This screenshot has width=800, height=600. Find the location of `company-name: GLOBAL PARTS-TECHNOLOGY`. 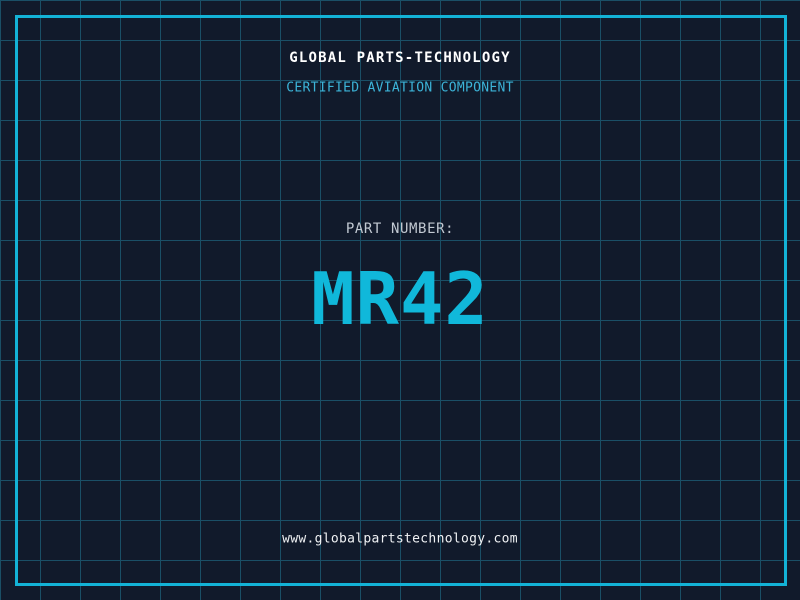

company-name: GLOBAL PARTS-TECHNOLOGY is located at coordinates (400, 58).